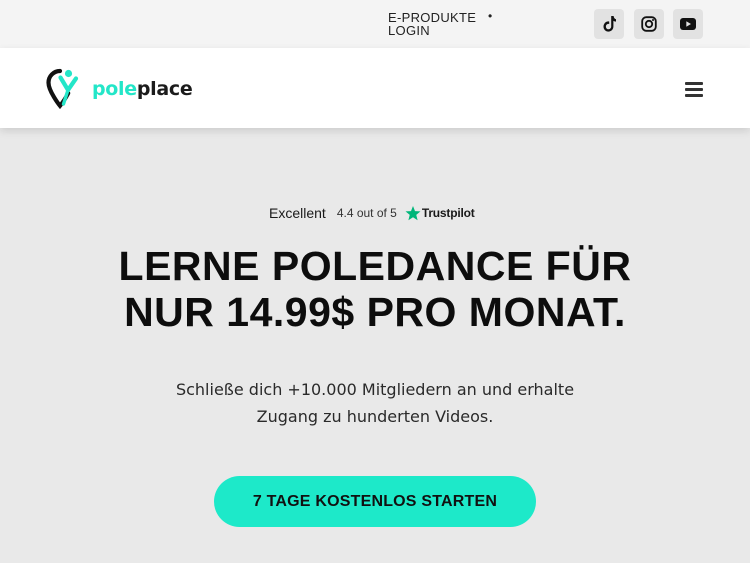 The image size is (750, 563). What do you see at coordinates (375, 501) in the screenshot?
I see `start-free-trial-button: 7 TAGE KOSTENLOS STARTEN` at bounding box center [375, 501].